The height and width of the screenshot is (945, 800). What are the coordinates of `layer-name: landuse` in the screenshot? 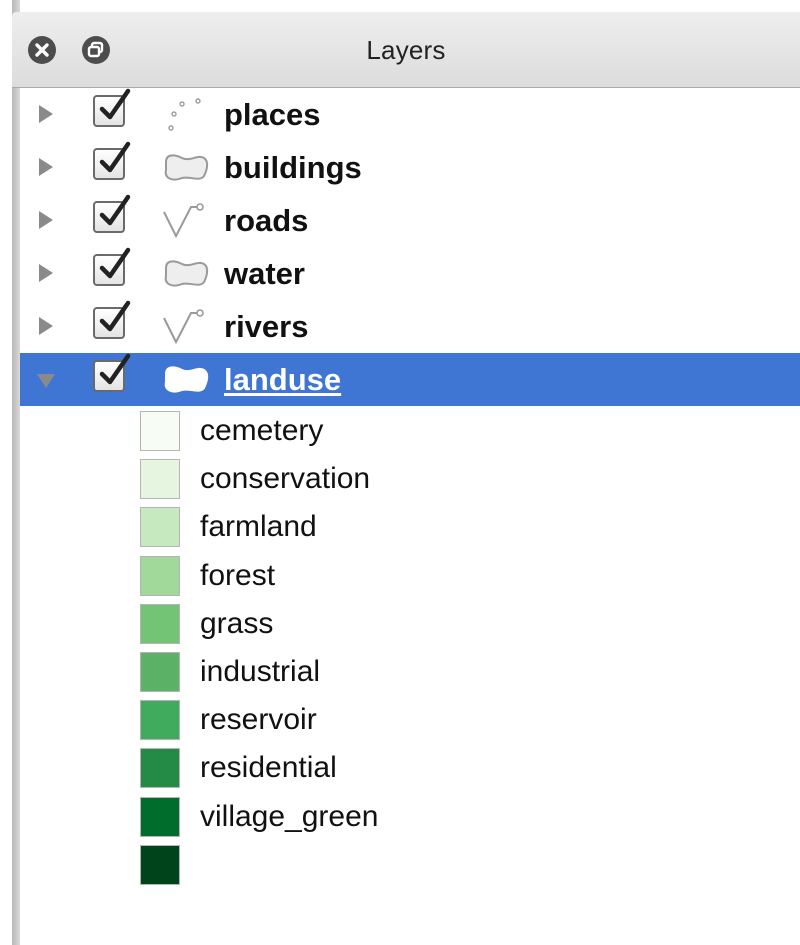 It's located at (282, 380).